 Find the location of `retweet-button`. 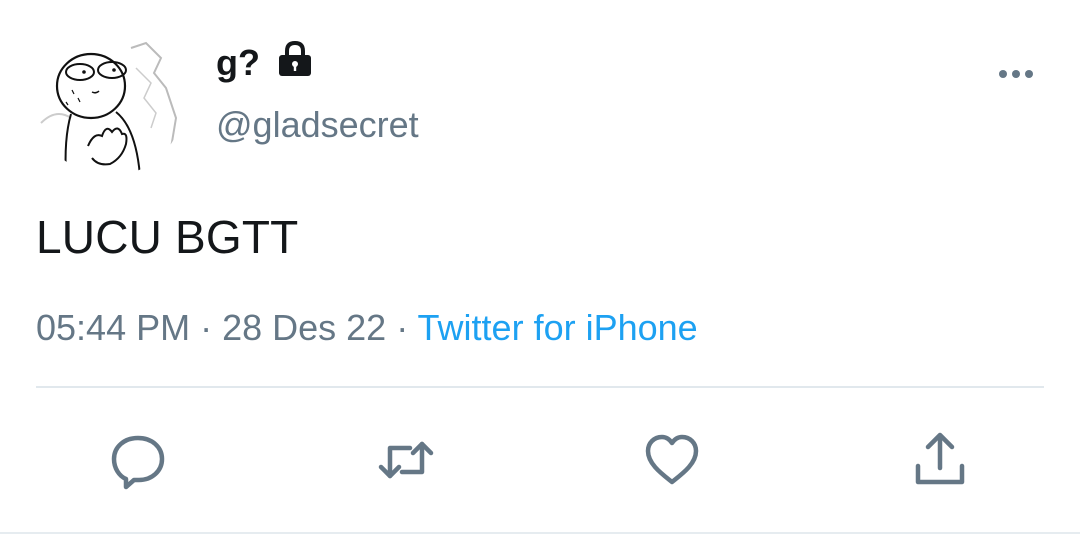

retweet-button is located at coordinates (406, 460).